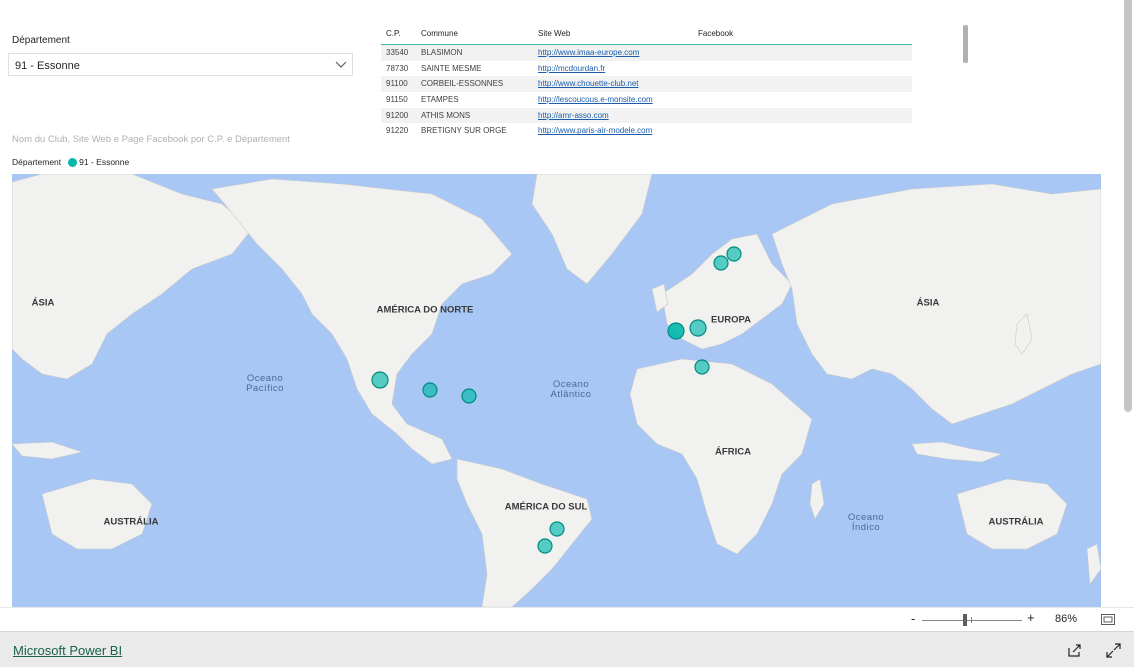  What do you see at coordinates (1074, 650) in the screenshot?
I see `share-icon` at bounding box center [1074, 650].